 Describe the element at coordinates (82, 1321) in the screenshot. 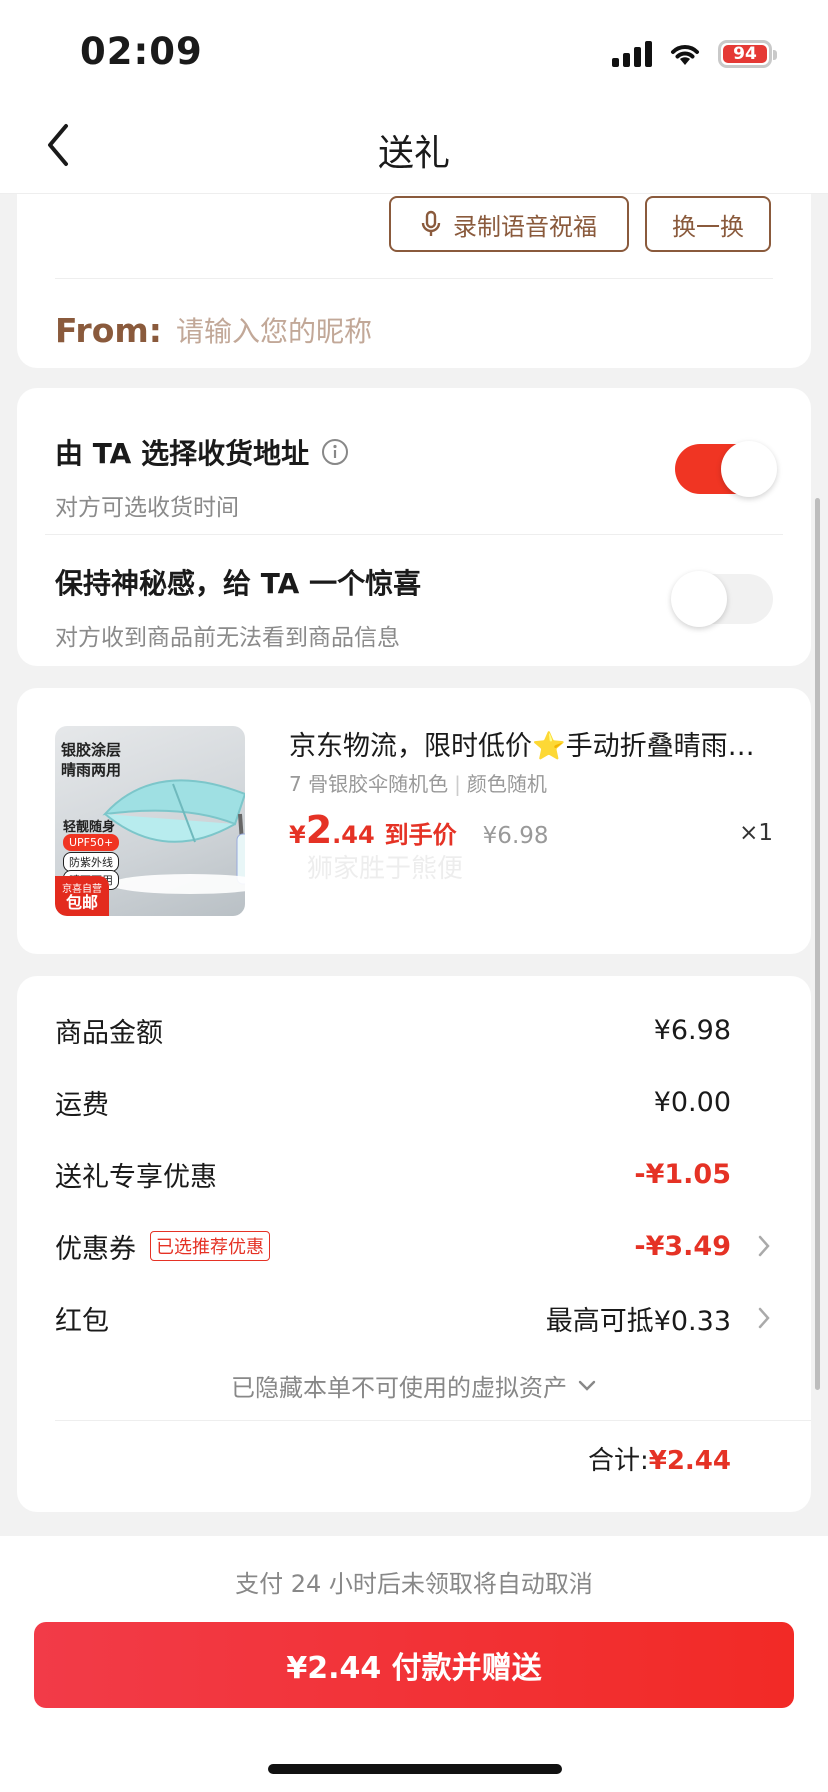

I see `red-packet-label: 红包` at that location.